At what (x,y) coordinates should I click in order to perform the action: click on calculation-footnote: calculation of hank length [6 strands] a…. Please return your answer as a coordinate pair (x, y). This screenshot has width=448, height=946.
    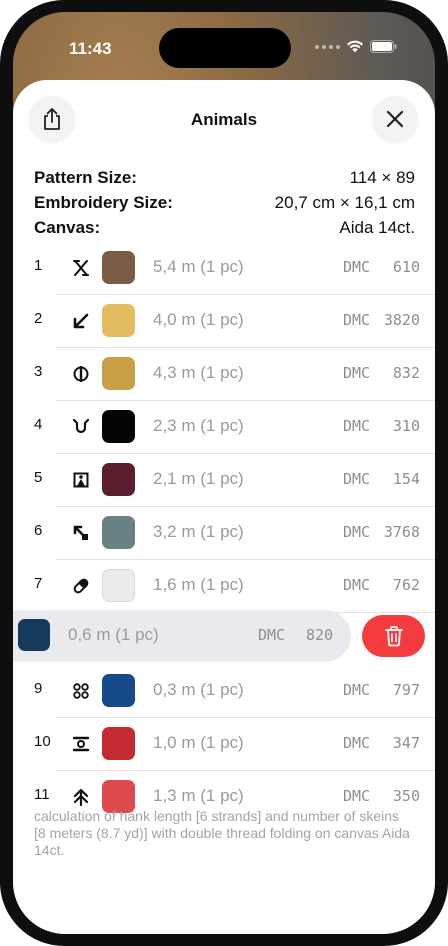
    Looking at the image, I should click on (222, 833).